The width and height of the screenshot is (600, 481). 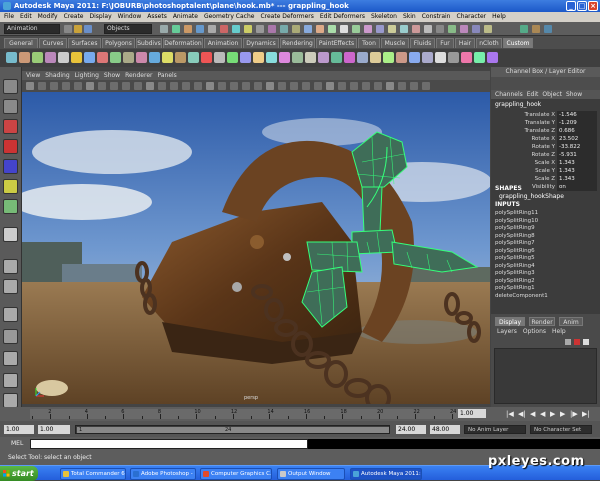 I want to click on menu-modify: Modify, so click(x=48, y=16).